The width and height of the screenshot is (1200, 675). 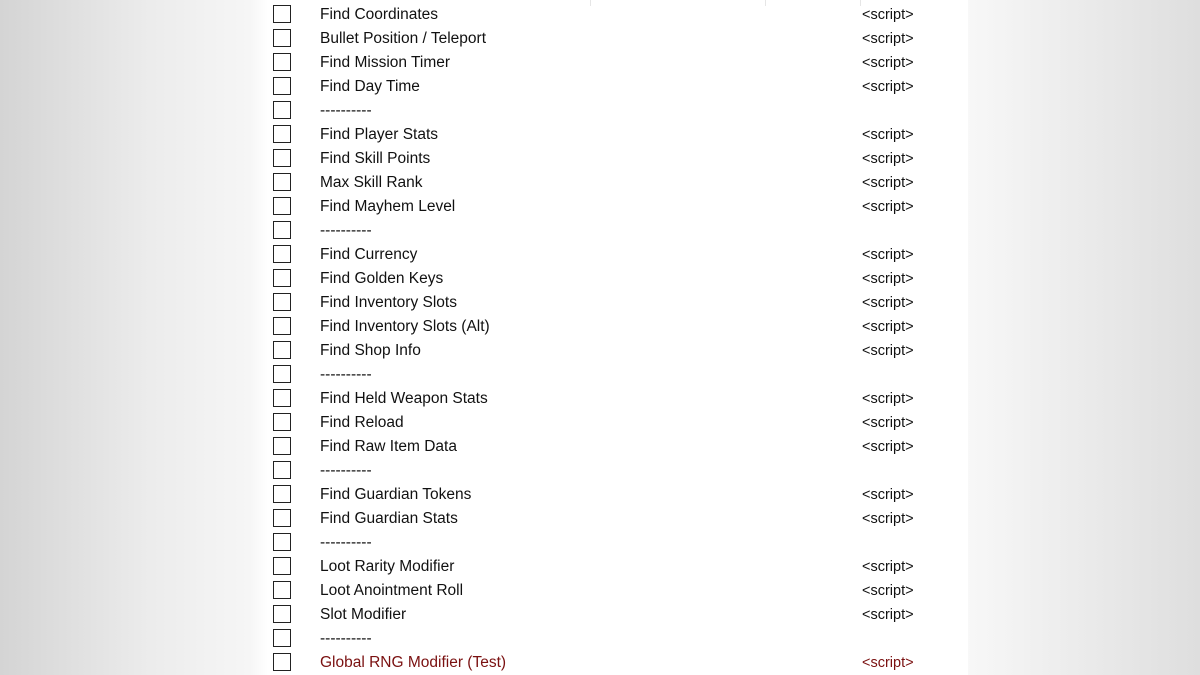 What do you see at coordinates (618, 39) in the screenshot?
I see `table-row: Bullet Position / Teleport <script>` at bounding box center [618, 39].